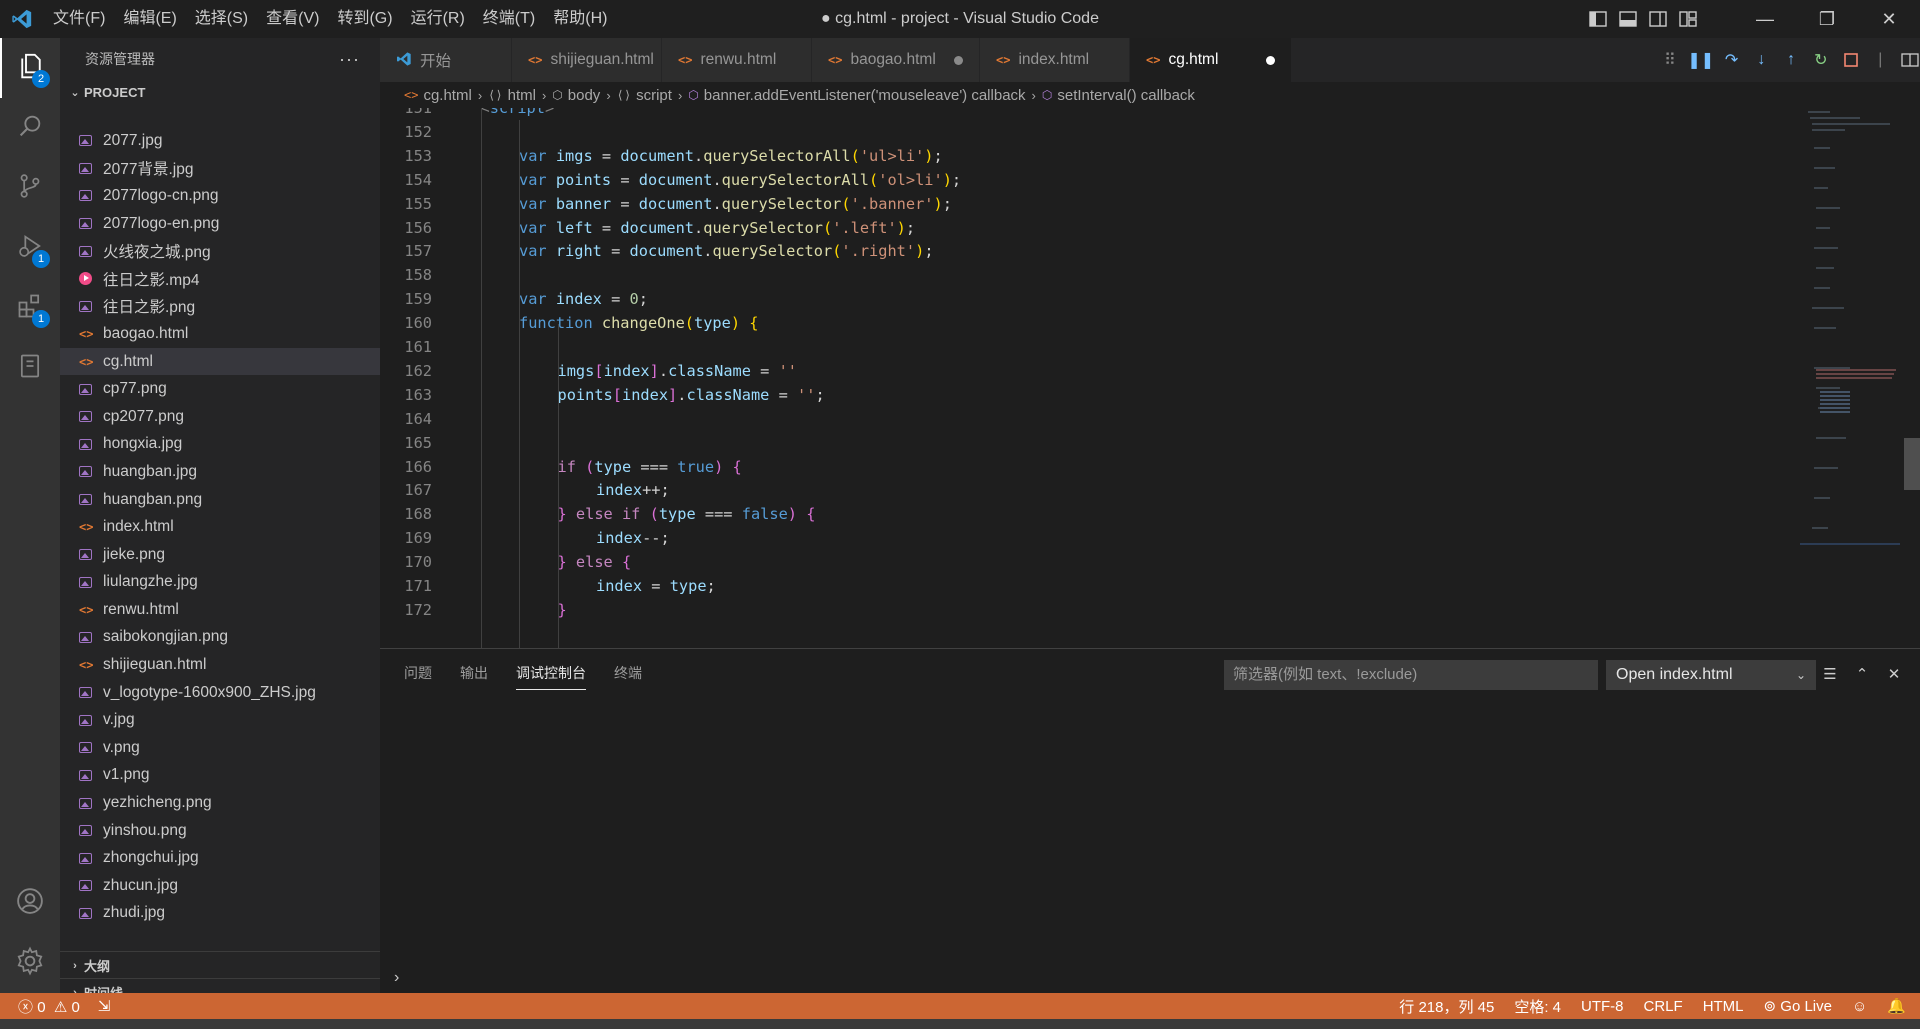  Describe the element at coordinates (1762, 60) in the screenshot. I see `step-into-icon: ↓` at that location.